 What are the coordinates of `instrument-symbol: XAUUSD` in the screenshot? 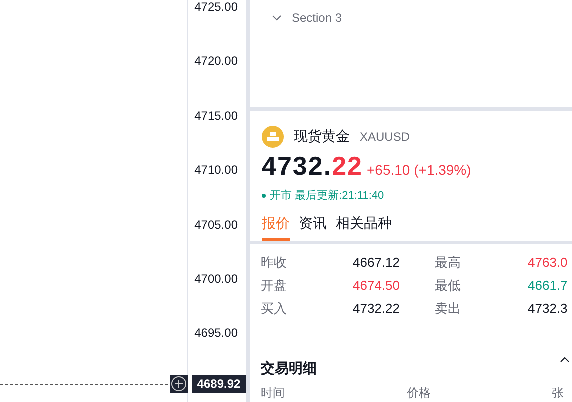 It's located at (385, 137).